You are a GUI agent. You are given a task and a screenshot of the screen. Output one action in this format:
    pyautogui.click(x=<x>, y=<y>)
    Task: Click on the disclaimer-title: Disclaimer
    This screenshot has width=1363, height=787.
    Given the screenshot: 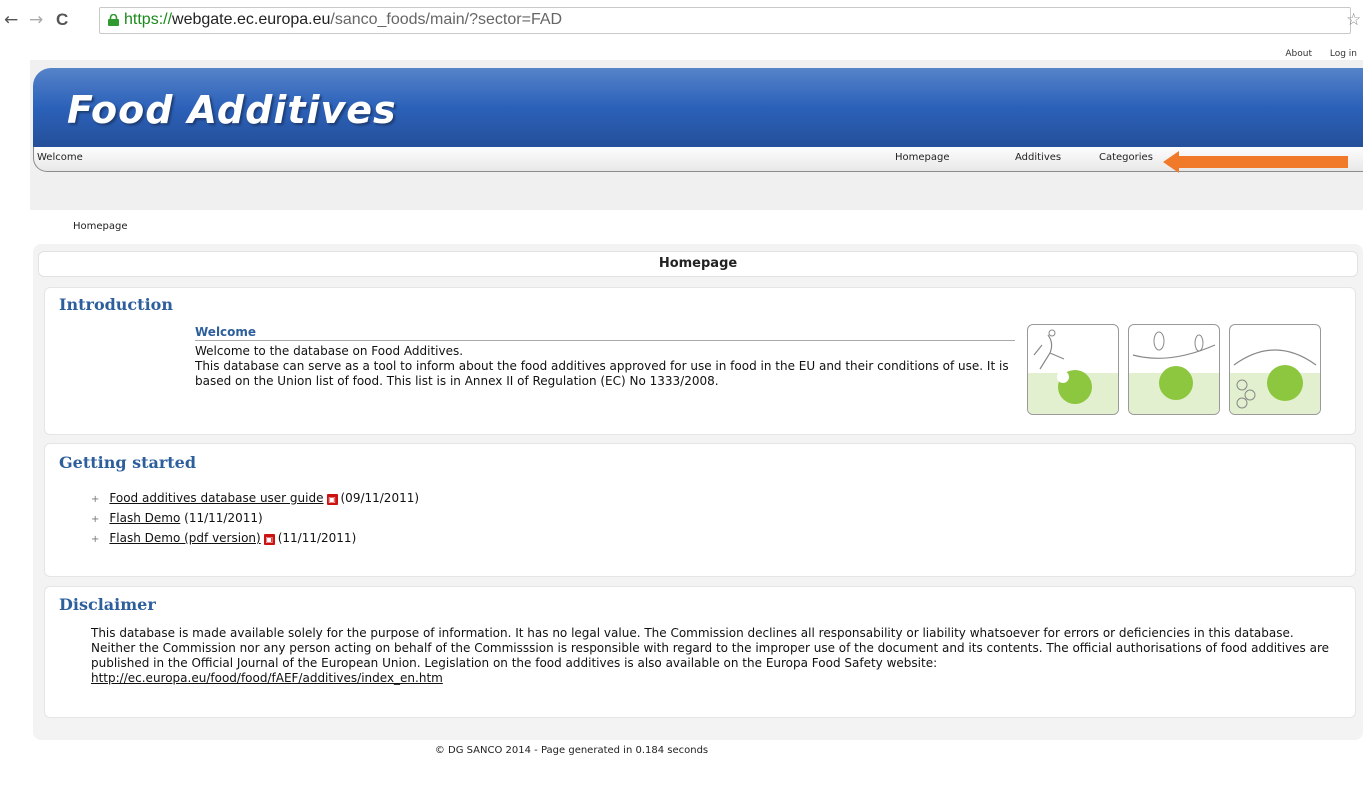 What is the action you would take?
    pyautogui.click(x=107, y=604)
    